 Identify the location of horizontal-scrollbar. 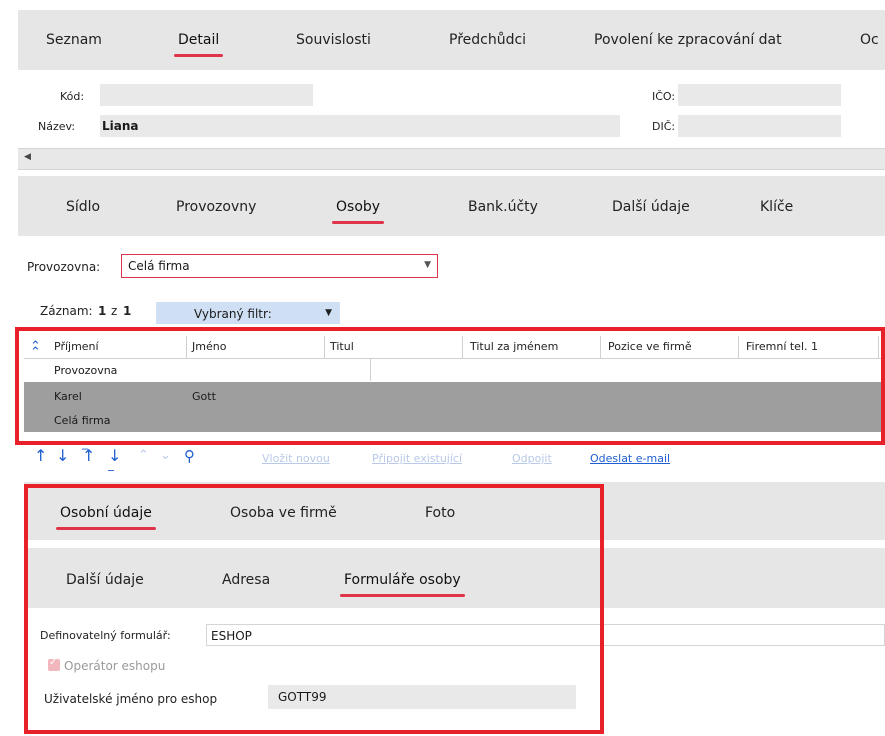
(451, 159).